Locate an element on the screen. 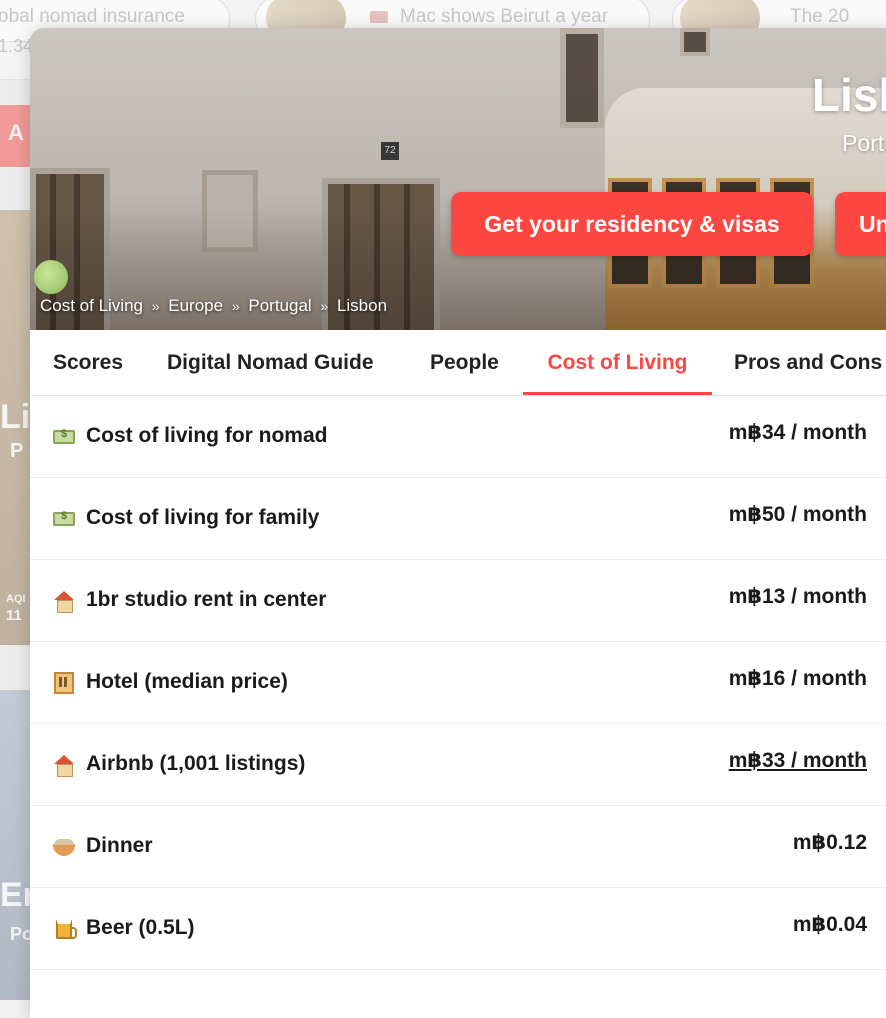 This screenshot has width=886, height=1018. breadcrumb-link-lisbon: Lisbon is located at coordinates (362, 305).